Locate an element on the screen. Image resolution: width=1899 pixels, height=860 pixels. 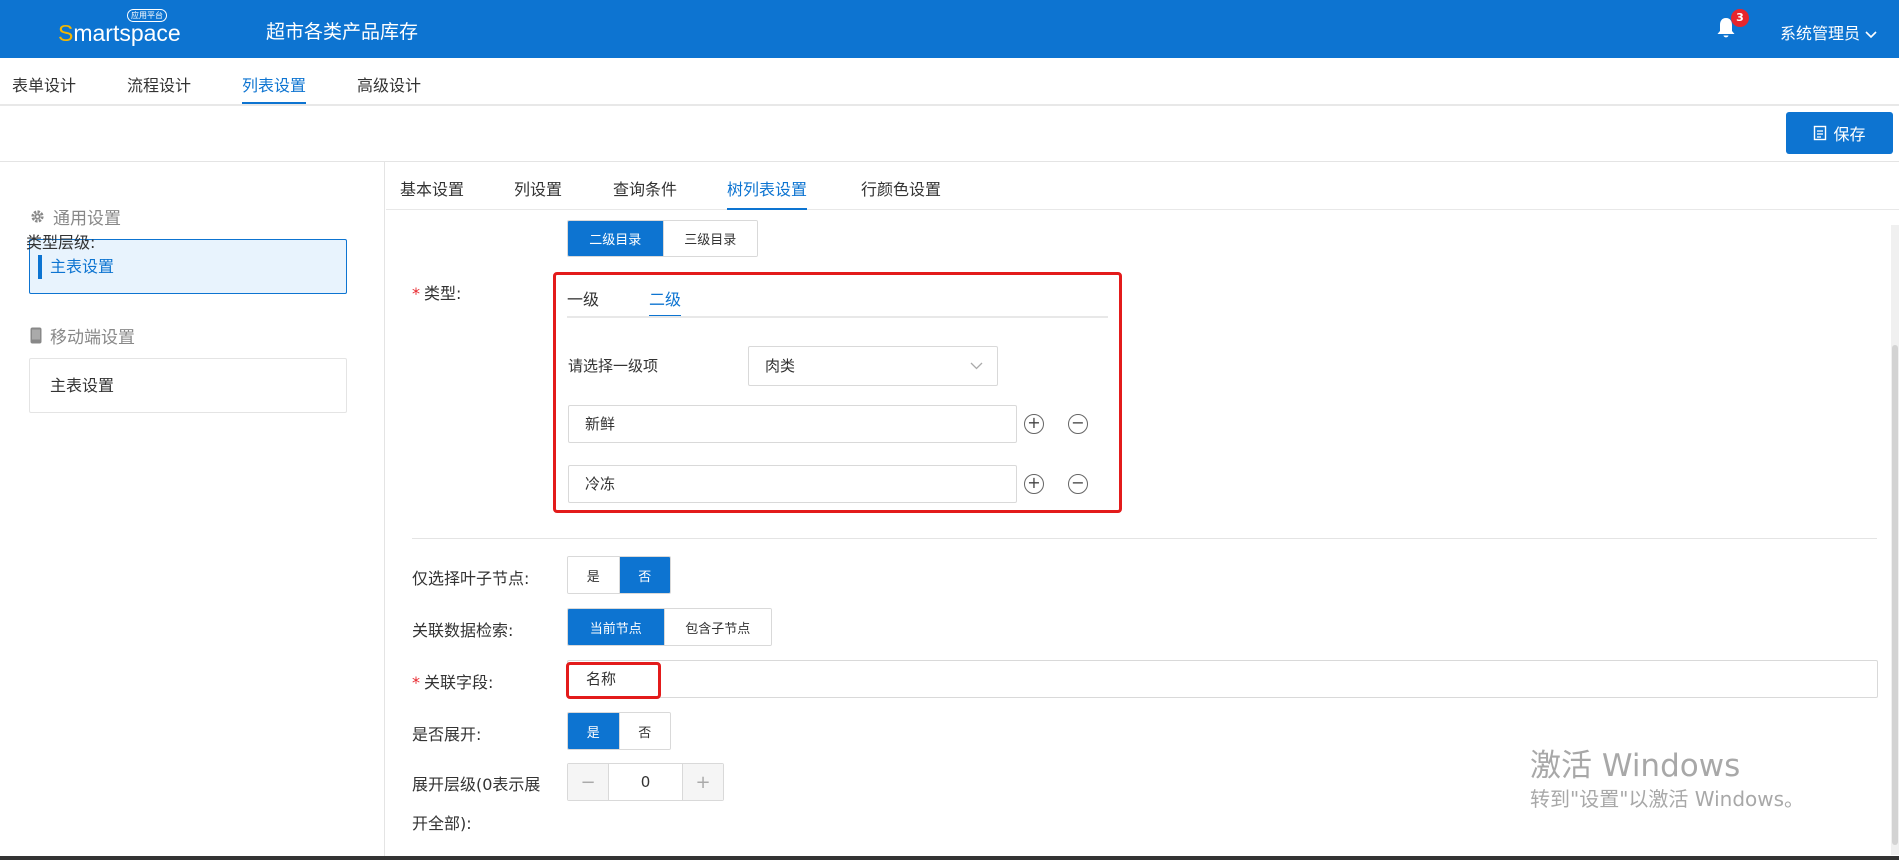
app-title: 超市各类产品库存 is located at coordinates (342, 32).